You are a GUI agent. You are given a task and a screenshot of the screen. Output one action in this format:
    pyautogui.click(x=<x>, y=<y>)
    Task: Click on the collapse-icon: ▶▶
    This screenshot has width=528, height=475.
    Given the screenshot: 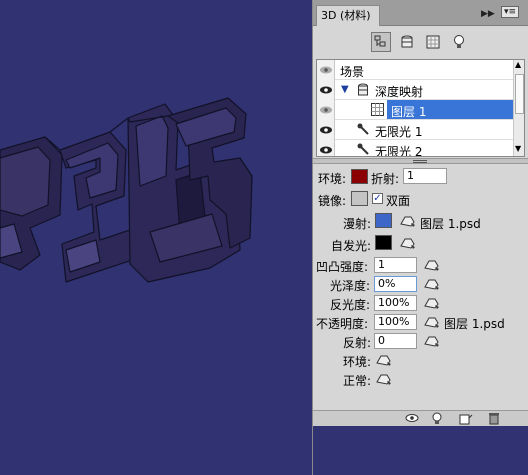 What is the action you would take?
    pyautogui.click(x=488, y=14)
    